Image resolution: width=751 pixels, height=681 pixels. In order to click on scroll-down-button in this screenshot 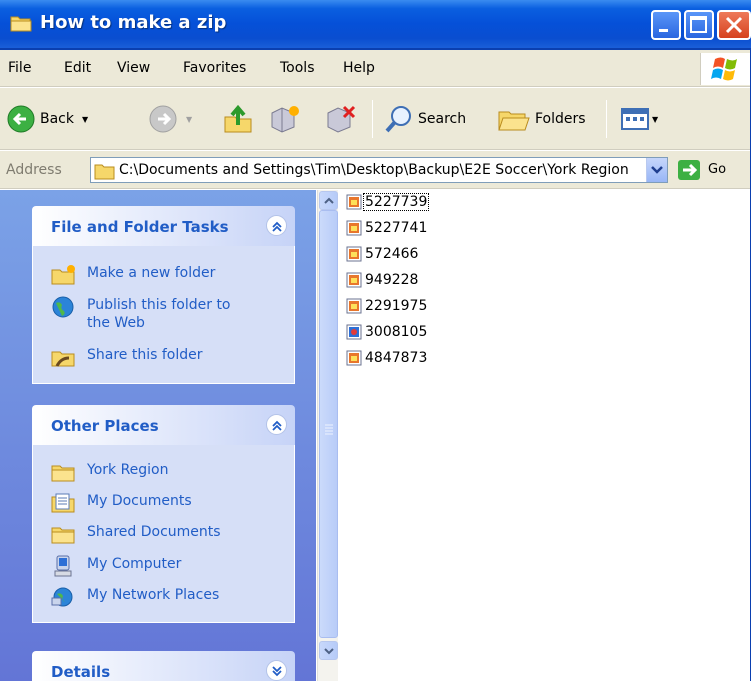, I will do `click(328, 650)`.